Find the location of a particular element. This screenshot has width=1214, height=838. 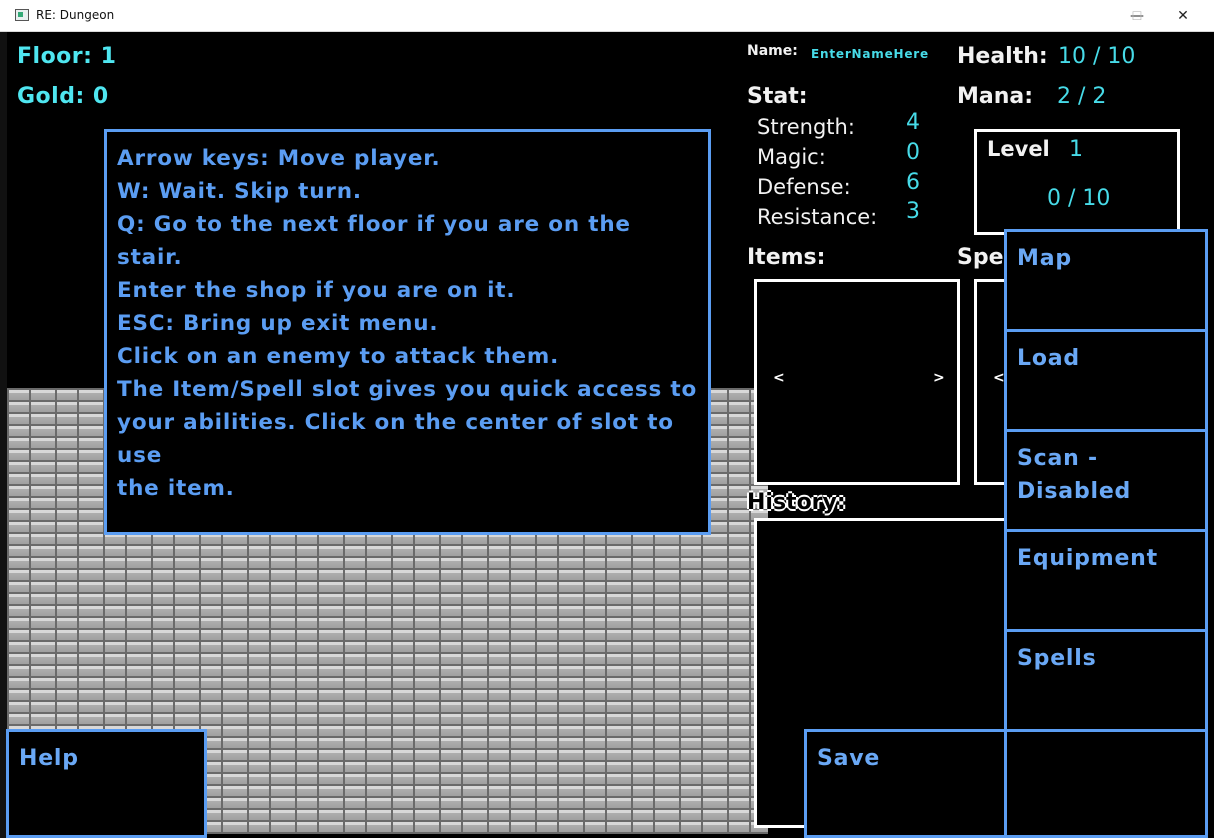

magic-value: 0 is located at coordinates (913, 152).